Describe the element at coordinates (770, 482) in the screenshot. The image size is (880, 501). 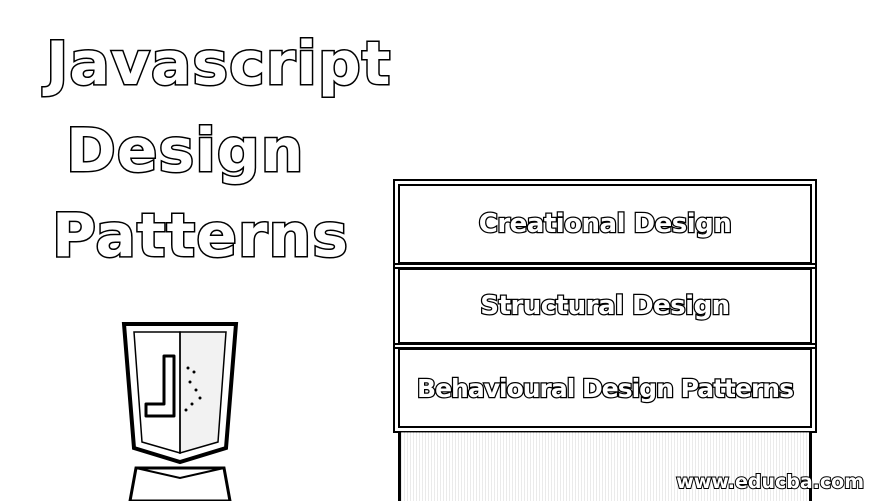
I see `watermark: www.educba.com` at that location.